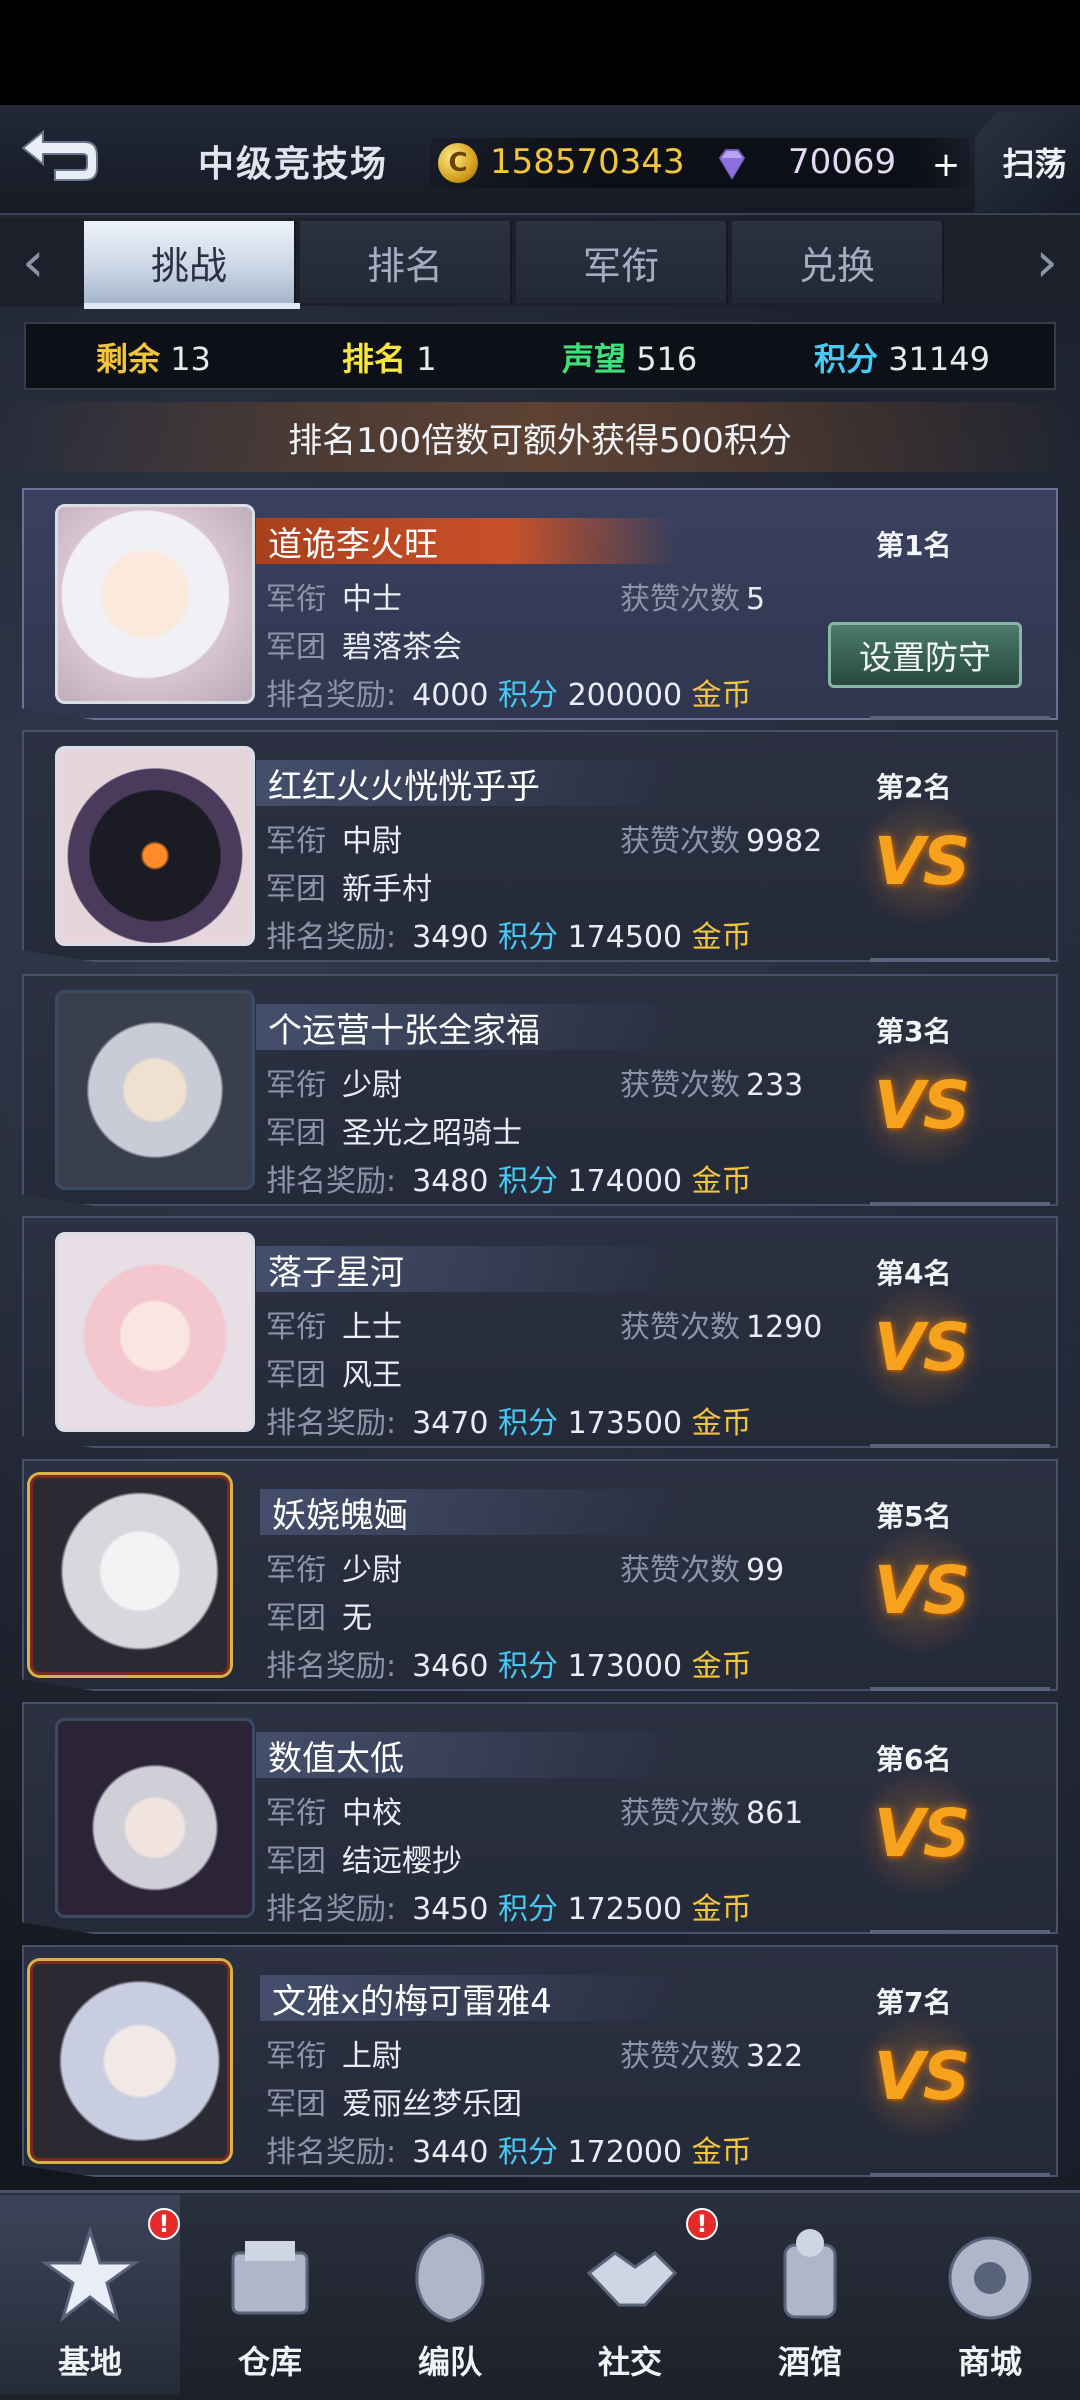 This screenshot has width=1080, height=2400. What do you see at coordinates (1047, 262) in the screenshot?
I see `chevron-right-icon: ›` at bounding box center [1047, 262].